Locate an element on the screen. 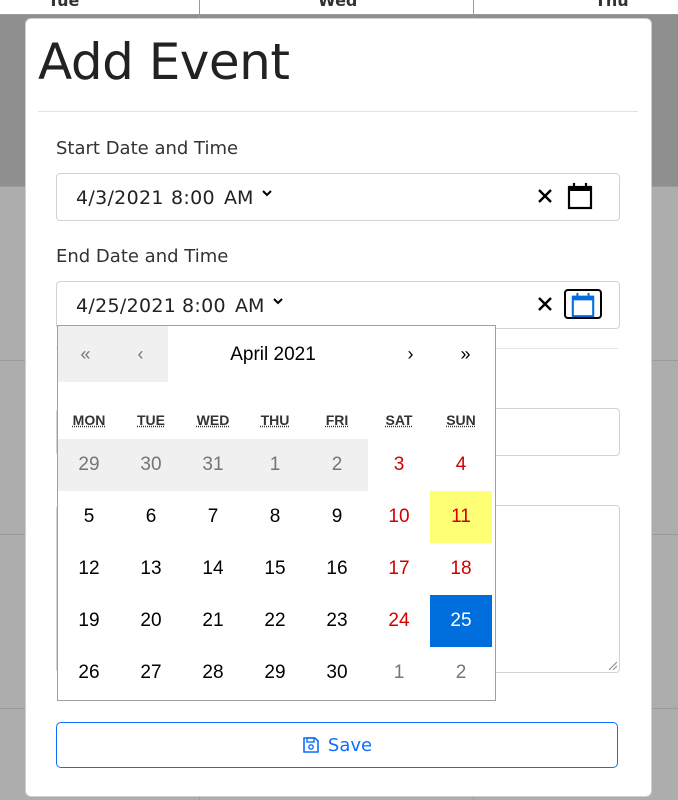  calendar-day: 9 is located at coordinates (337, 517).